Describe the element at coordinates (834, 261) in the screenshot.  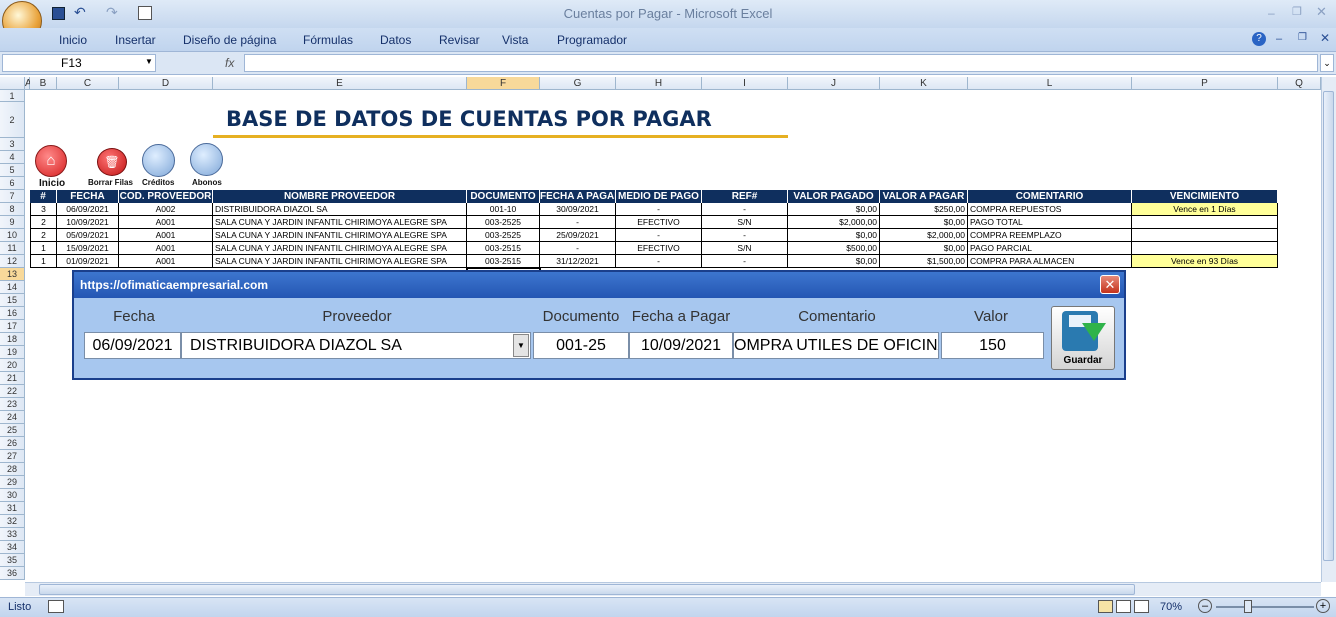
I see `cell-valor-pagado: $0,00` at that location.